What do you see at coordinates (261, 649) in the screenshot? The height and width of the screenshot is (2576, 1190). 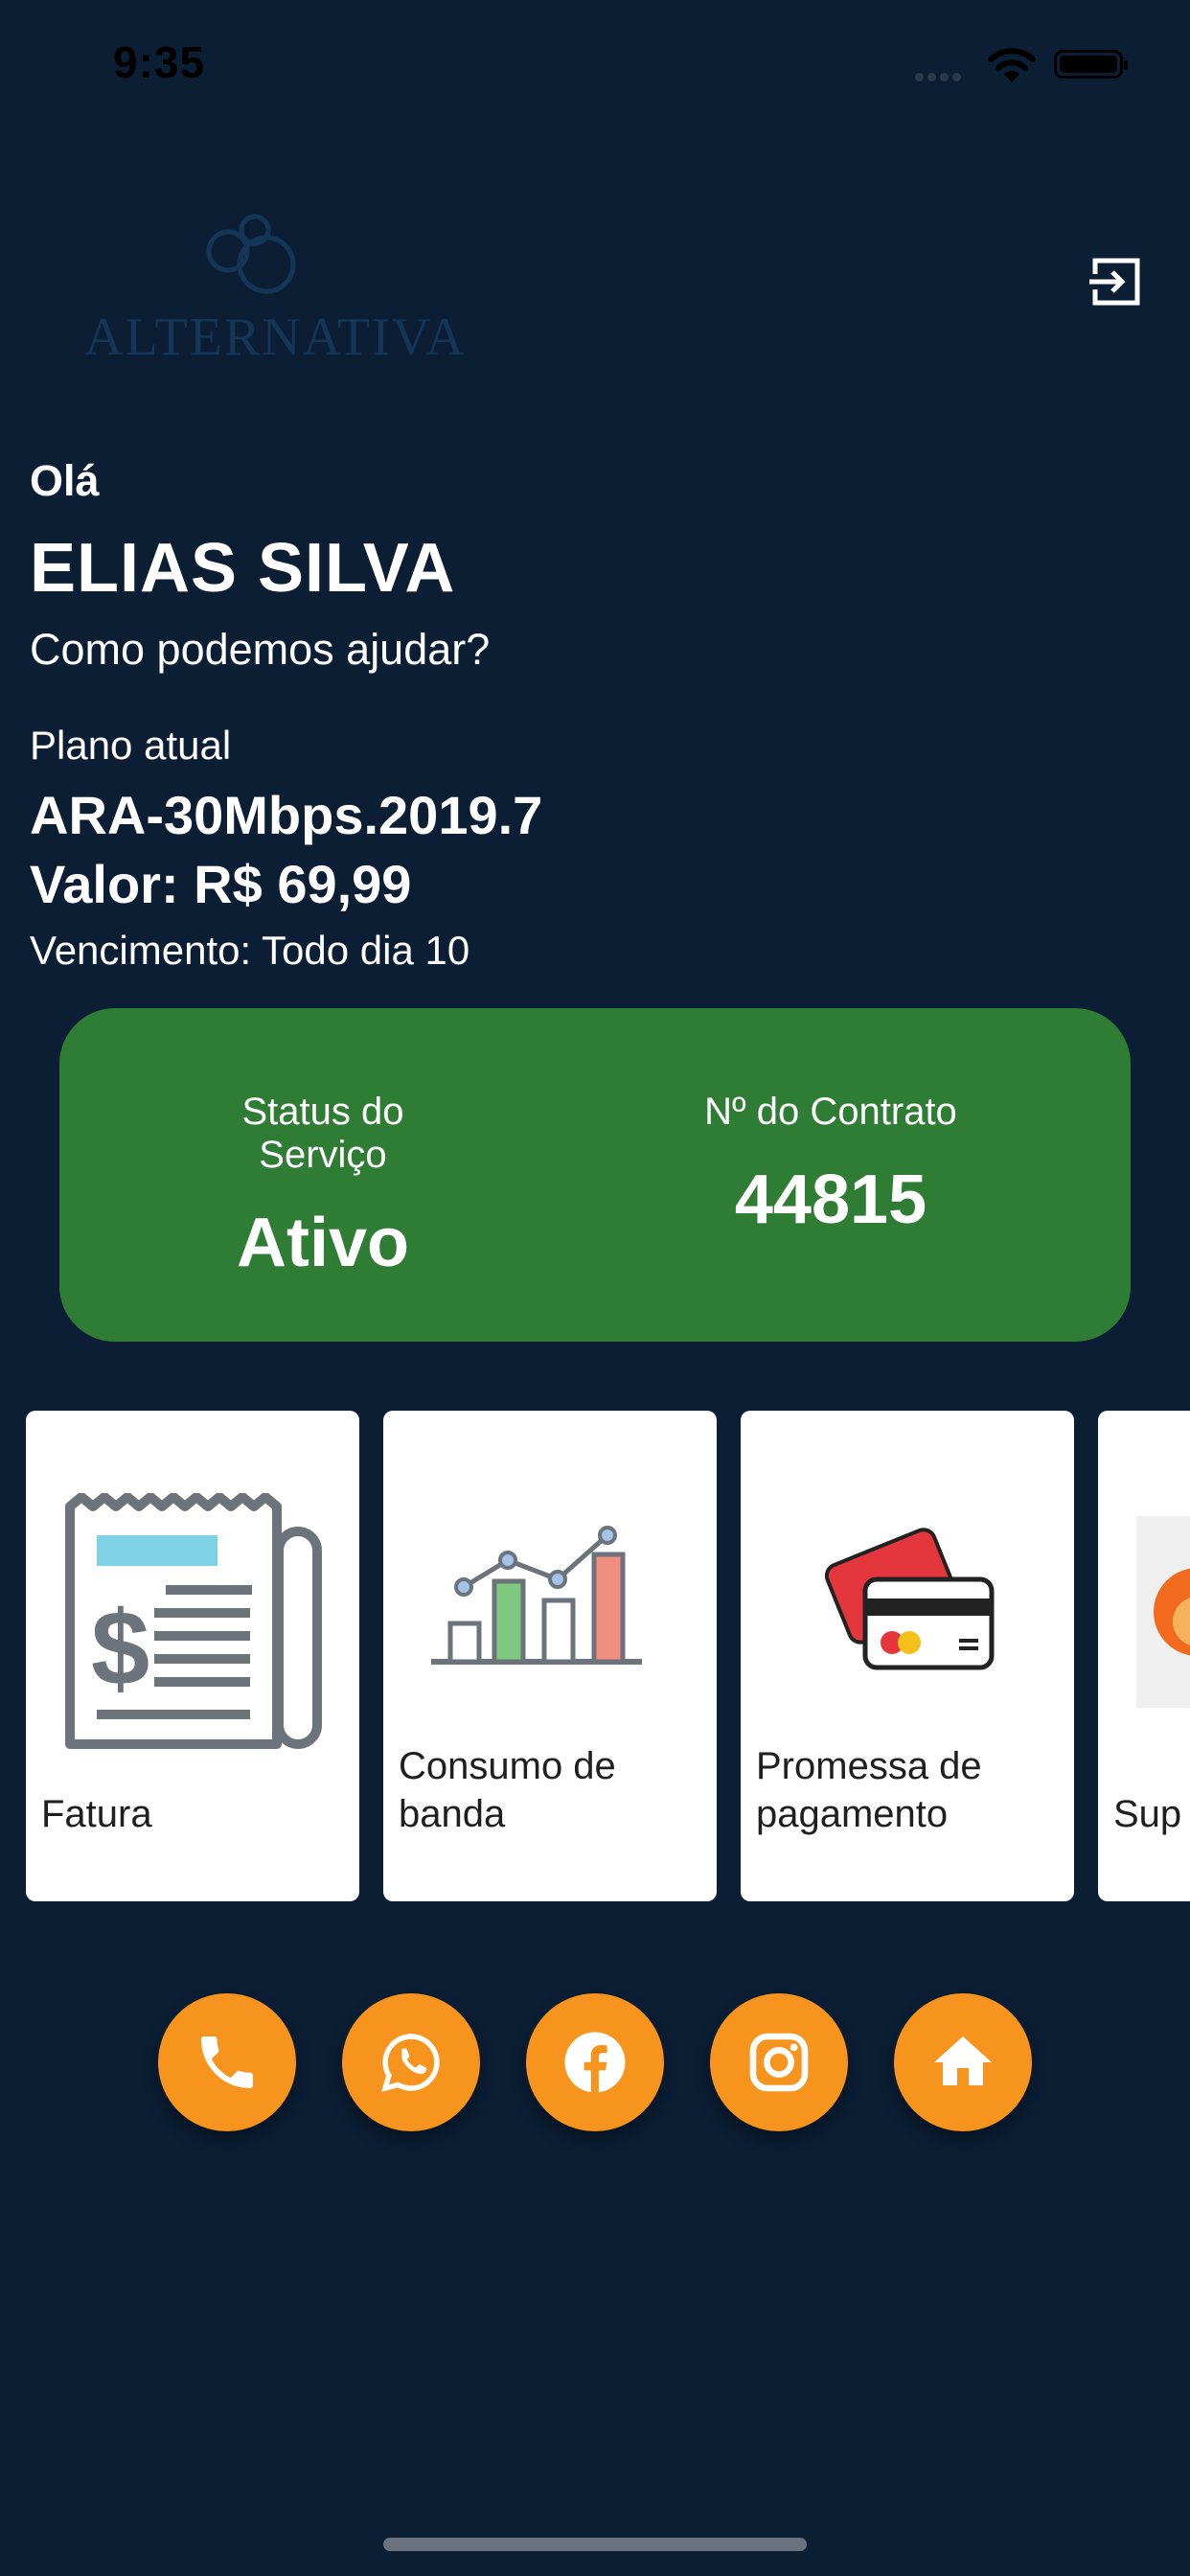 I see `help-prompt: Como podemos ajudar?` at bounding box center [261, 649].